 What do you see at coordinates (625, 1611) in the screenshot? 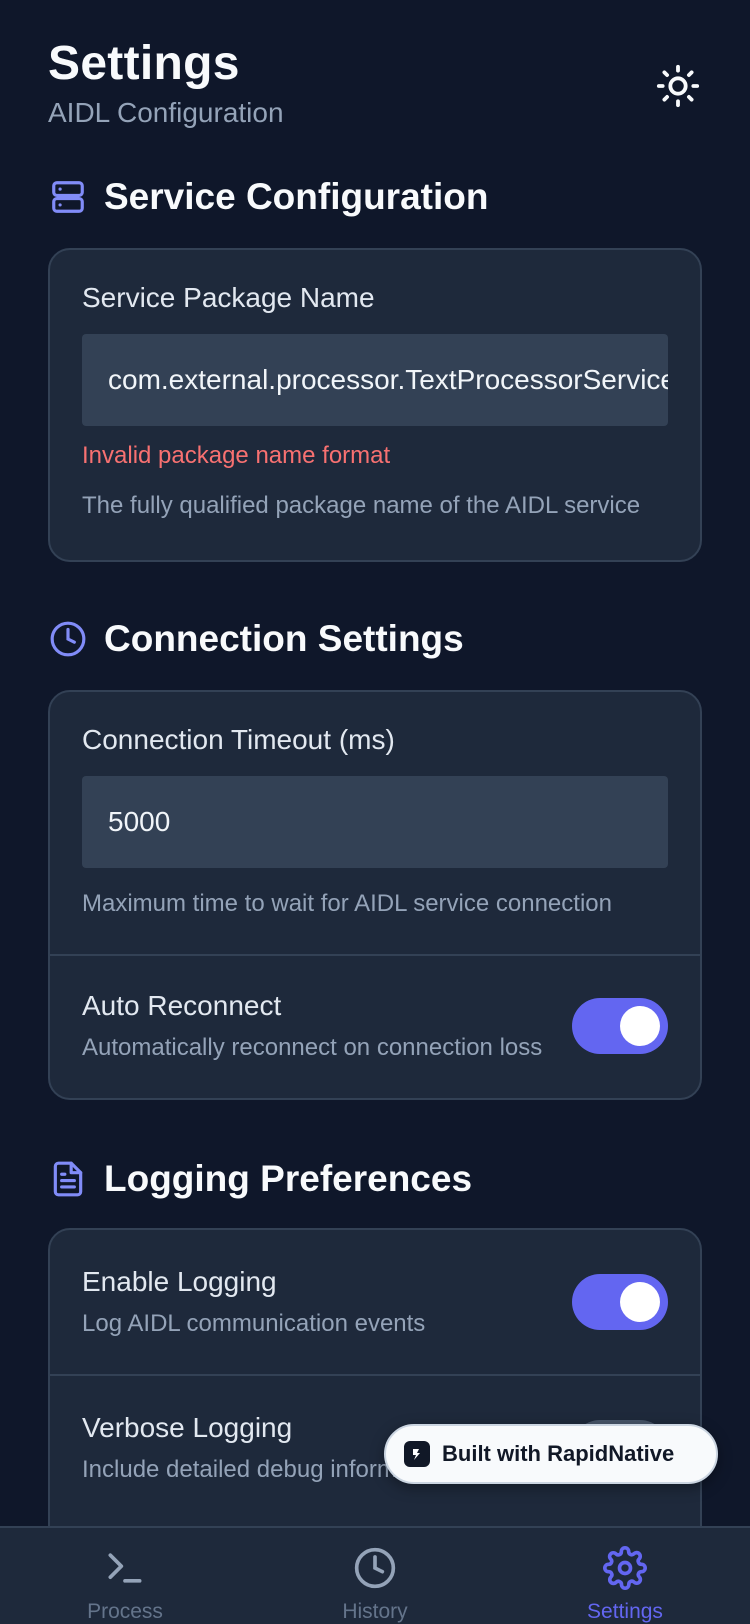
I see `tab-label: Settings` at bounding box center [625, 1611].